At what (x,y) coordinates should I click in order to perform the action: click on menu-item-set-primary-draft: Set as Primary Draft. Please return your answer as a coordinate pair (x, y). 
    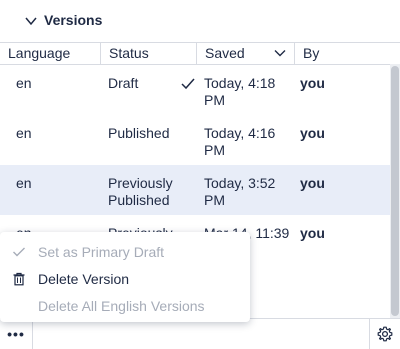
    Looking at the image, I should click on (125, 252).